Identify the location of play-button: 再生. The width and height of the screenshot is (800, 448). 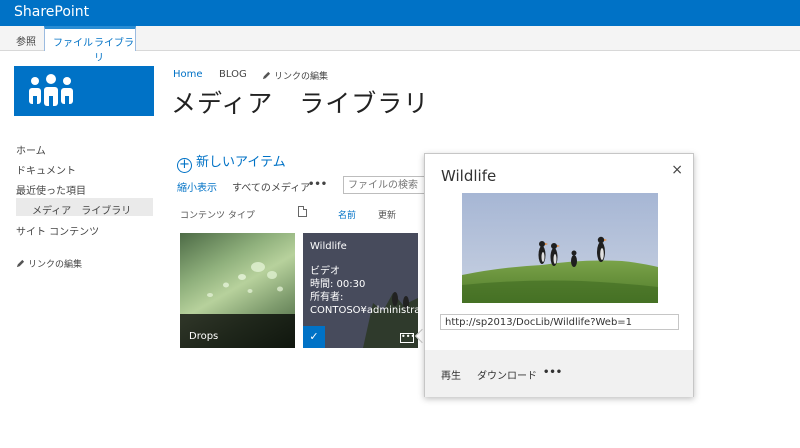
(451, 374).